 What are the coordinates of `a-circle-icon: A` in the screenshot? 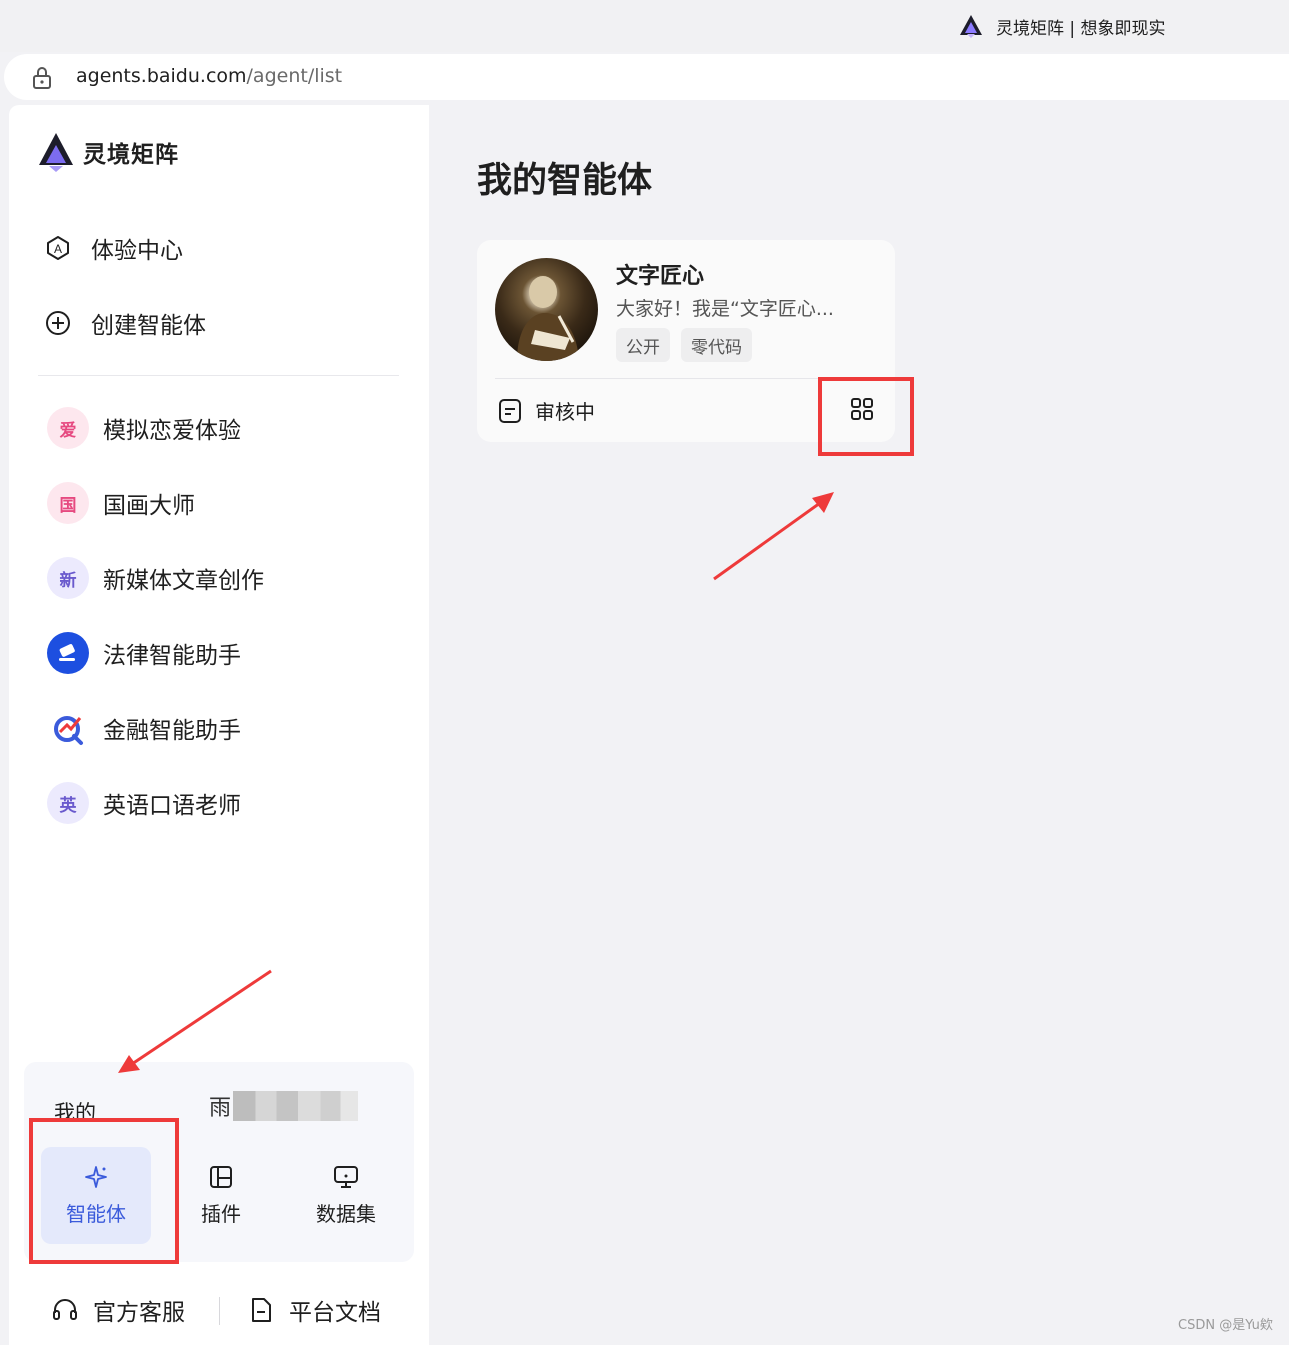 It's located at (58, 248).